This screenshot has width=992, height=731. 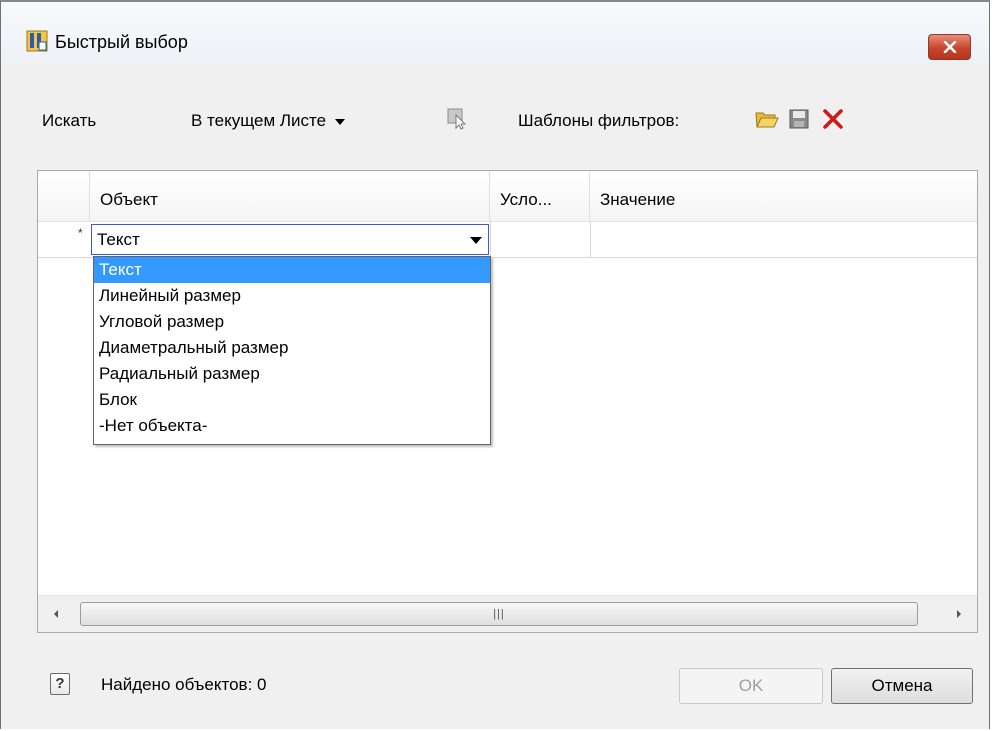 I want to click on close-button, so click(x=949, y=47).